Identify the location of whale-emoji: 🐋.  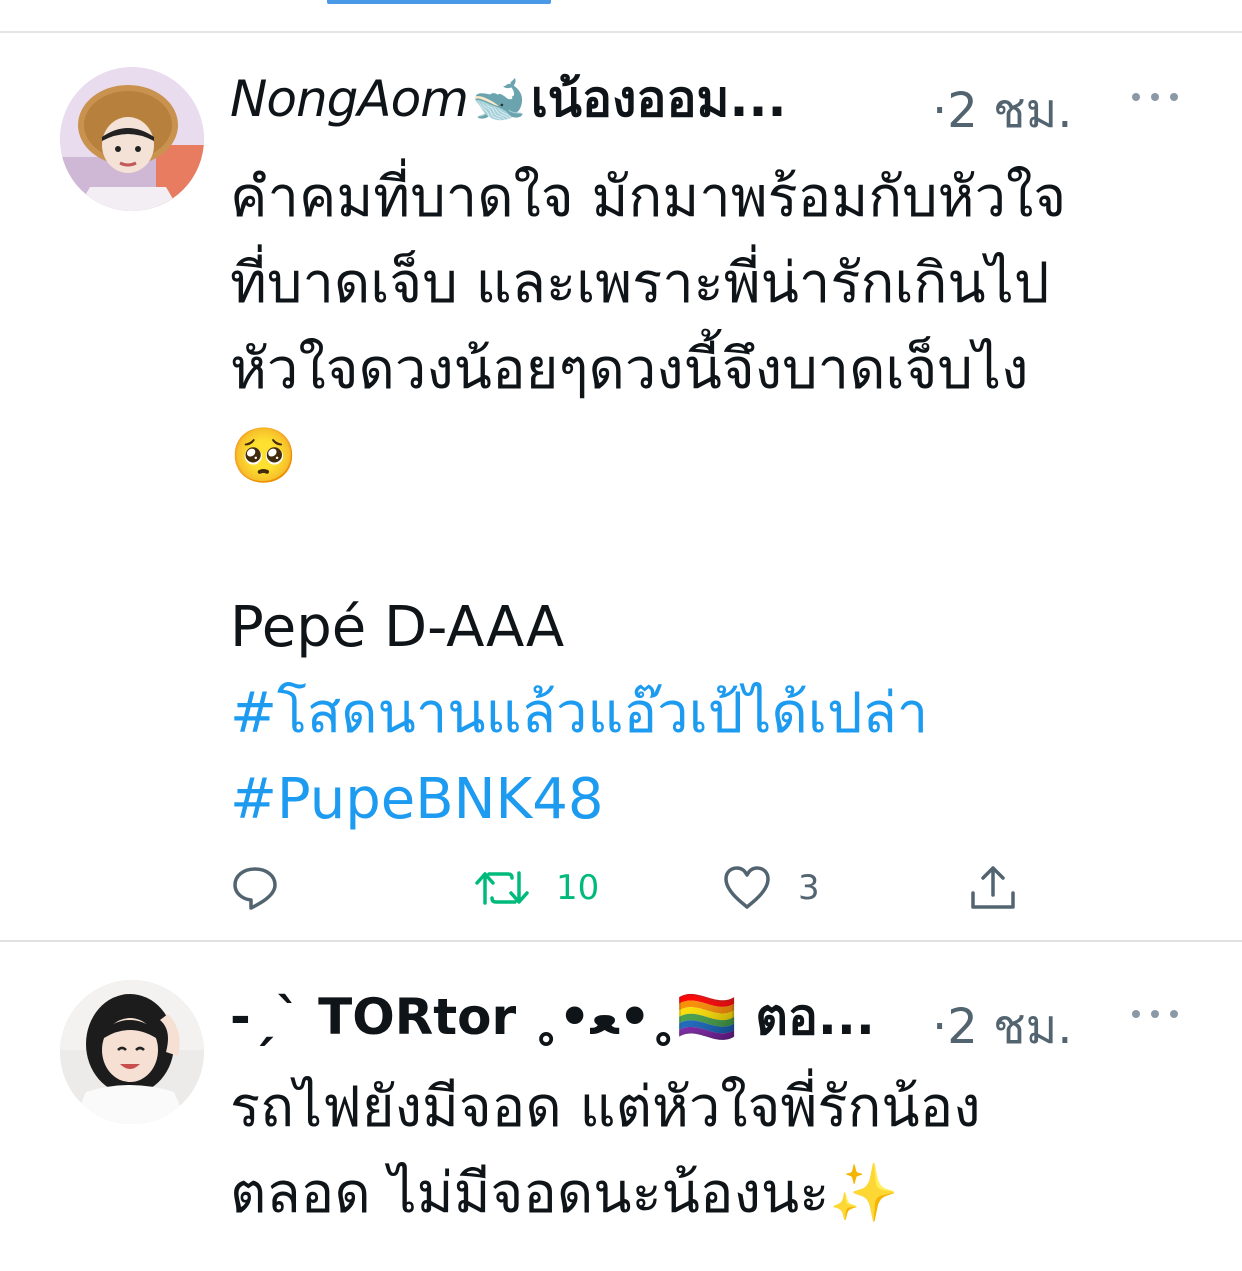
(499, 99).